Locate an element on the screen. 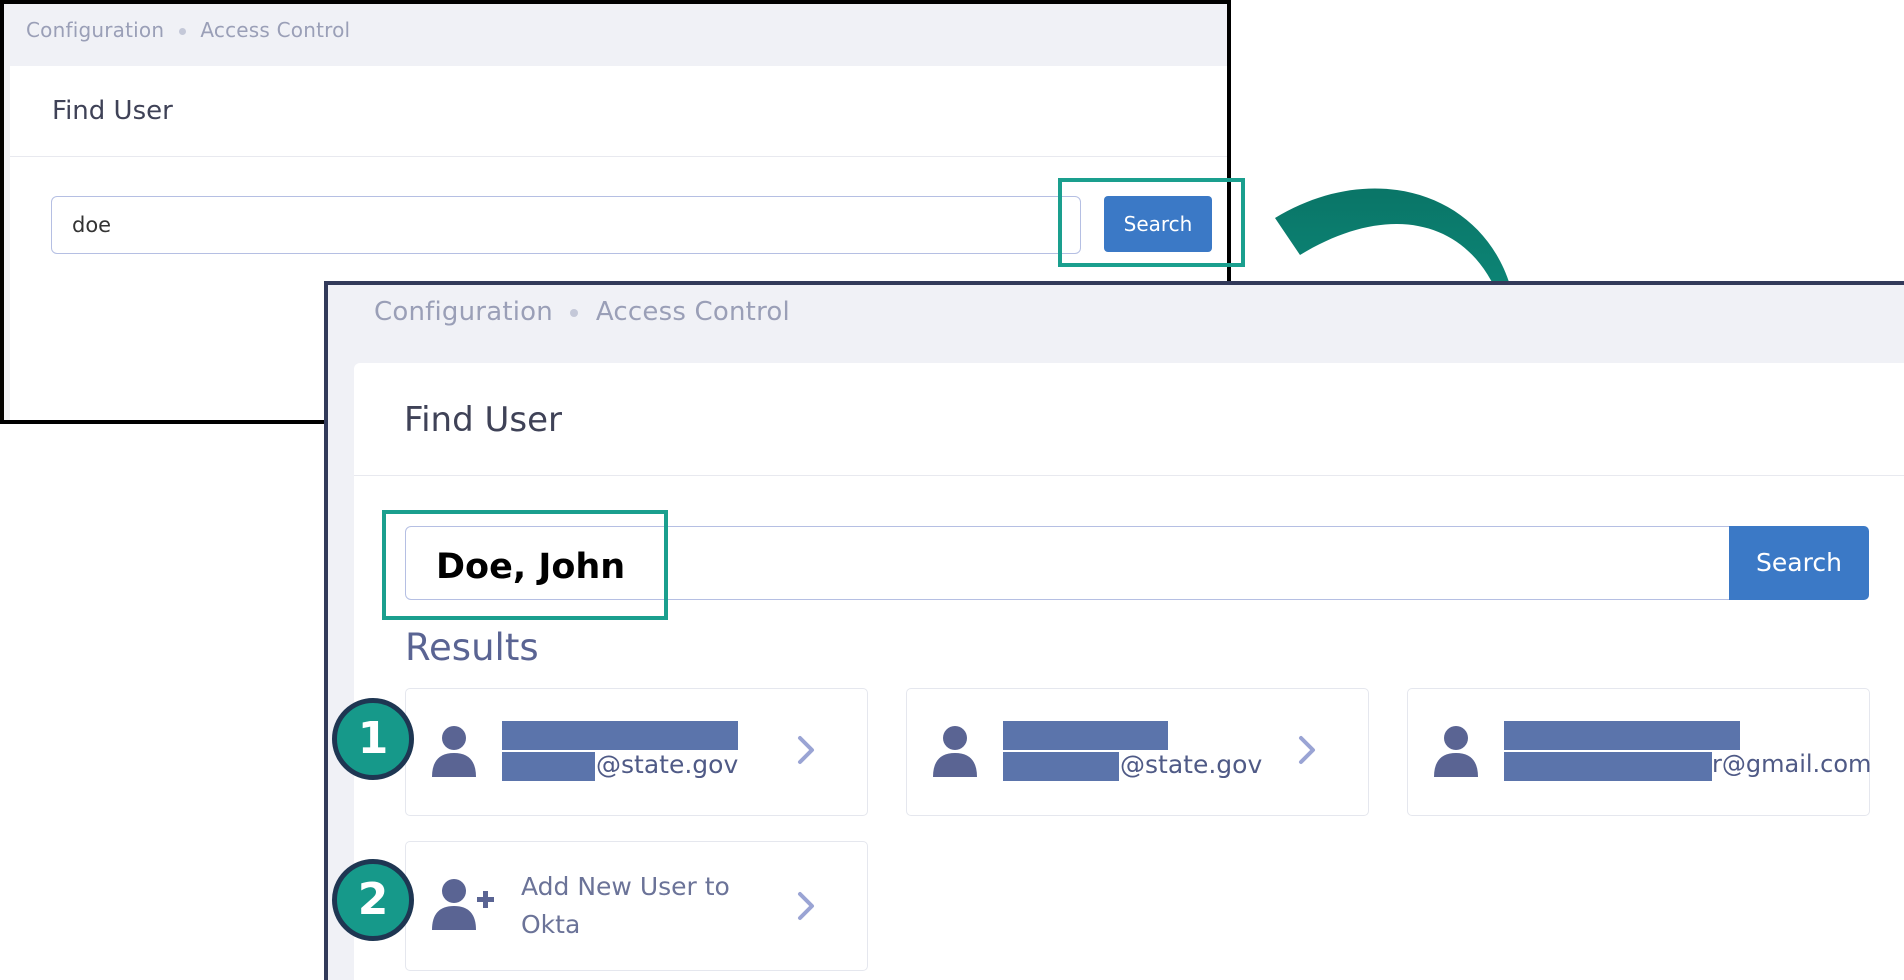 This screenshot has height=980, width=1904. add-user-icon is located at coordinates (463, 904).